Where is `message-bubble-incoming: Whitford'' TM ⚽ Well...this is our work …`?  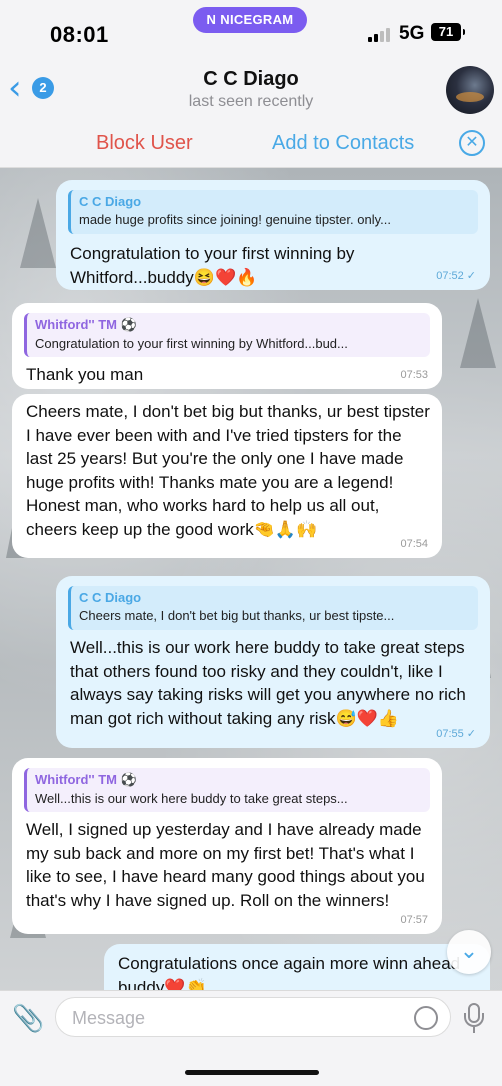 message-bubble-incoming: Whitford'' TM ⚽ Well...this is our work … is located at coordinates (227, 846).